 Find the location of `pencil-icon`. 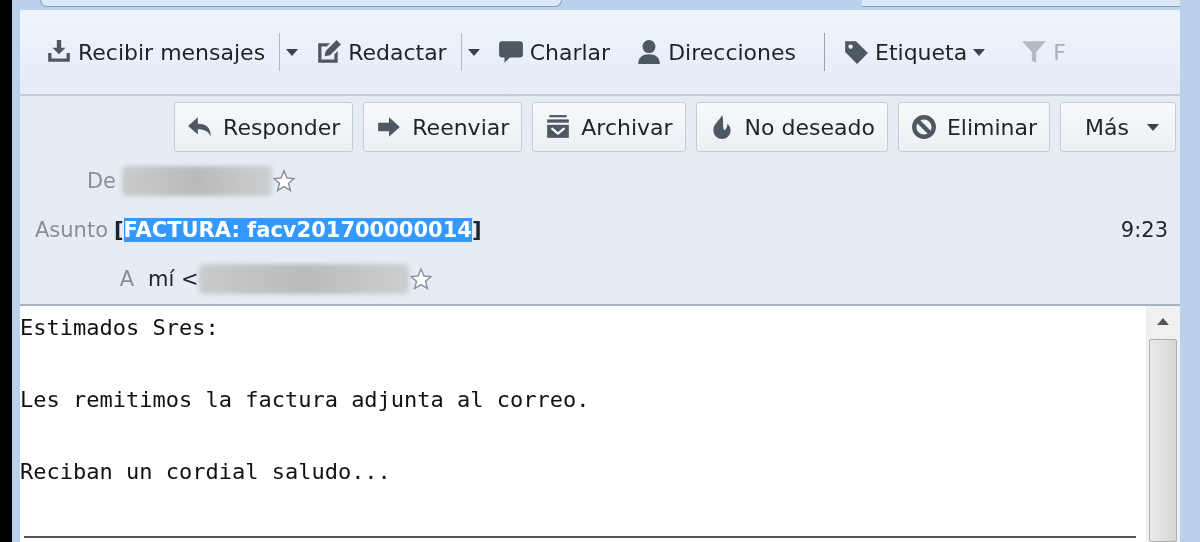

pencil-icon is located at coordinates (329, 52).